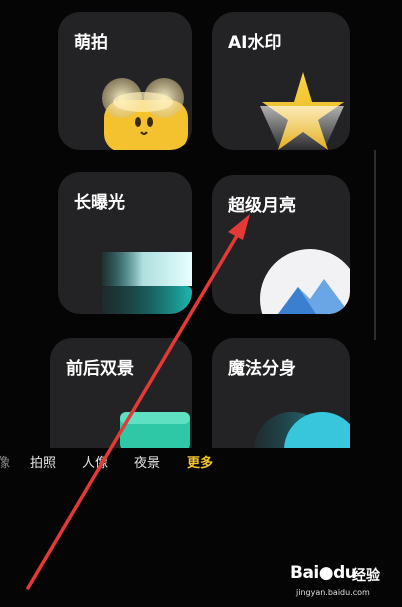  I want to click on mode-tab-night: 夜景, so click(147, 461).